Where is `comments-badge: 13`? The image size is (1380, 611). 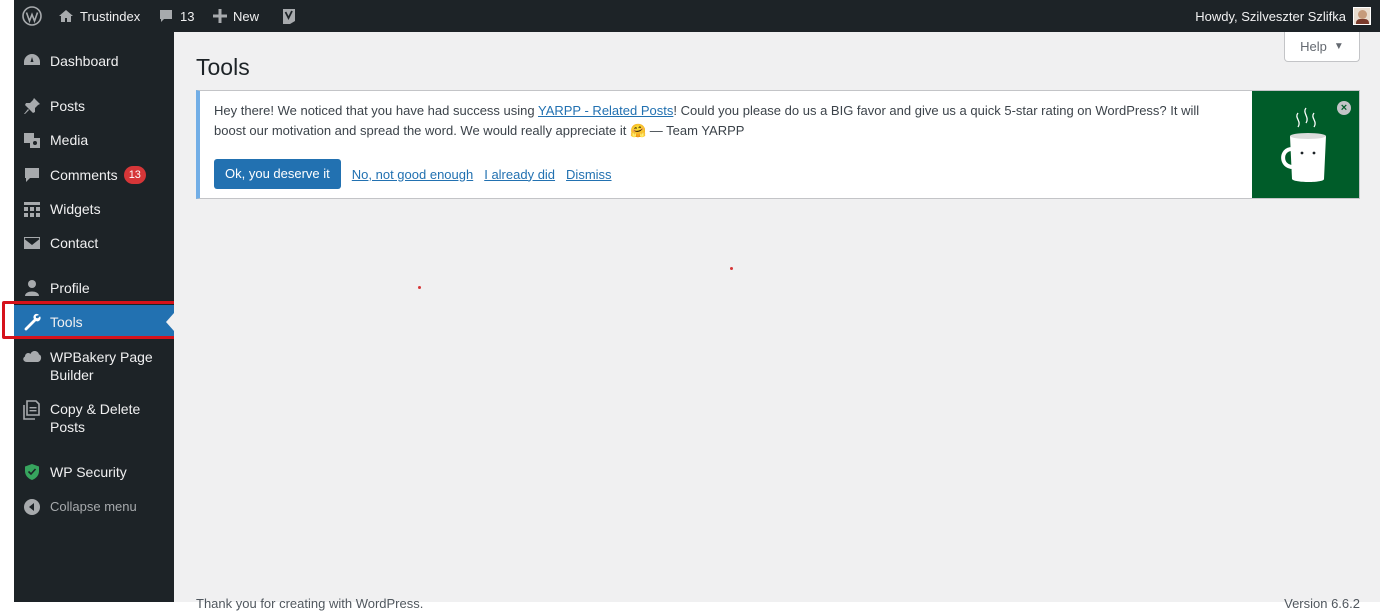 comments-badge: 13 is located at coordinates (134, 175).